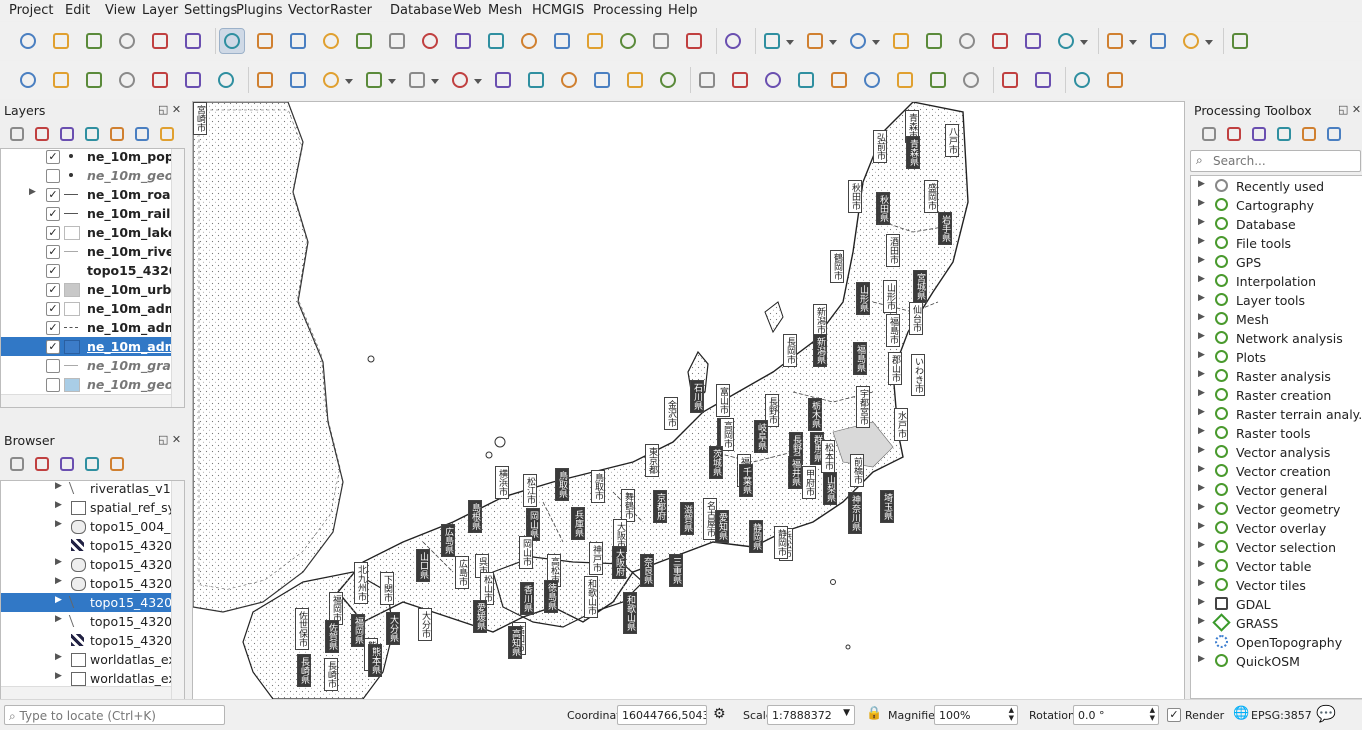 The image size is (1362, 730). Describe the element at coordinates (1285, 161) in the screenshot. I see `toolbox-search-input` at that location.